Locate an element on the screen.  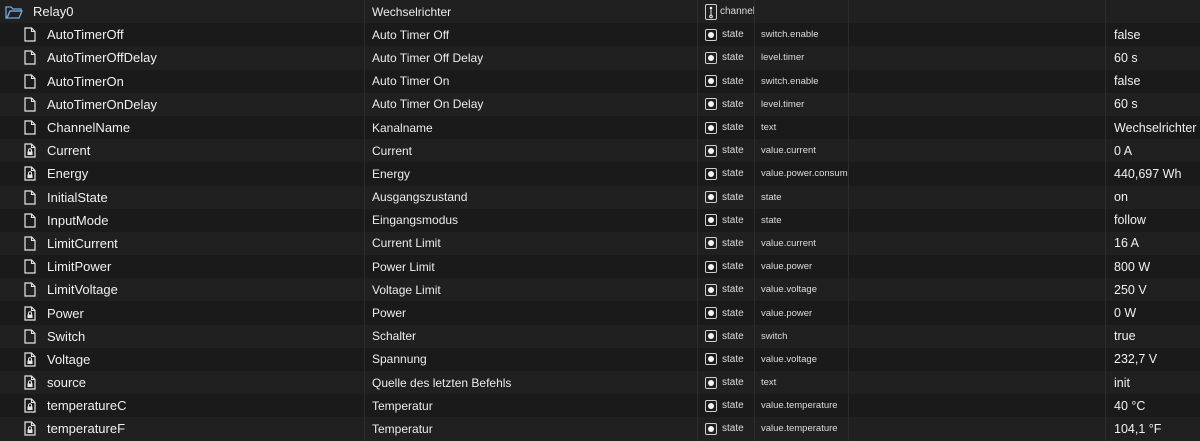
channel-spacer is located at coordinates (977, 12).